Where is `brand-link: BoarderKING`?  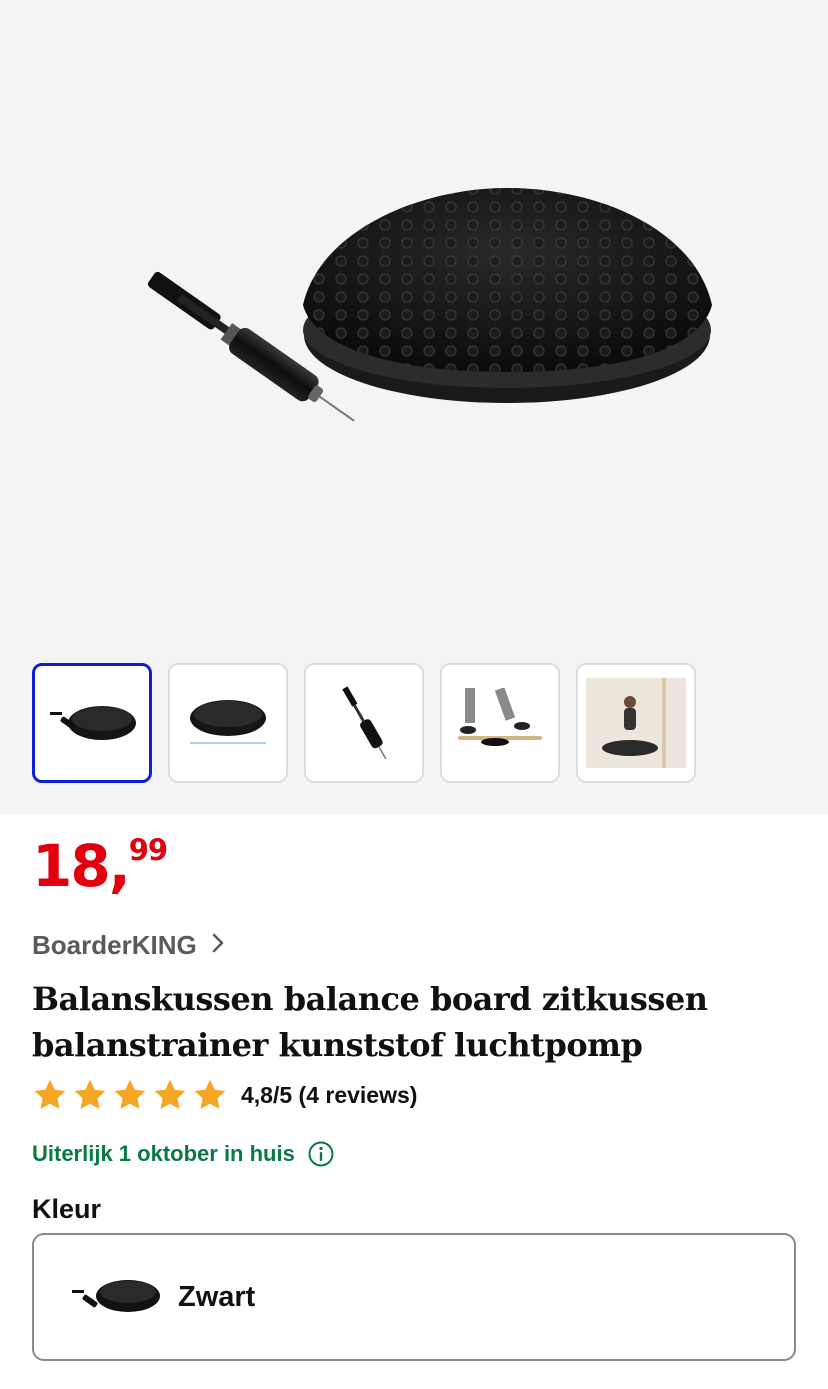
brand-link: BoarderKING is located at coordinates (128, 945).